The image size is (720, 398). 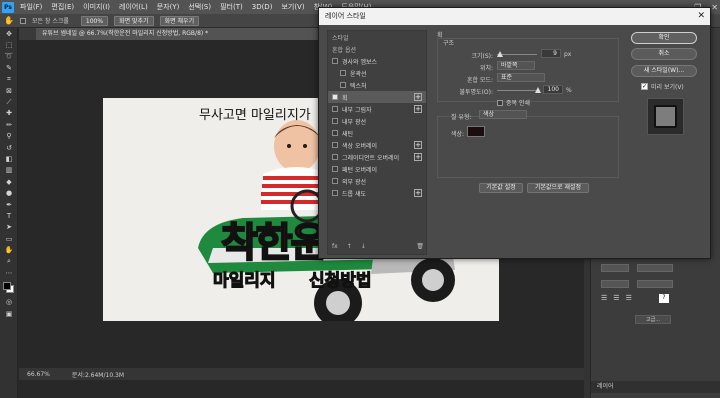 What do you see at coordinates (553, 89) in the screenshot?
I see `opacity-input: 100` at bounding box center [553, 89].